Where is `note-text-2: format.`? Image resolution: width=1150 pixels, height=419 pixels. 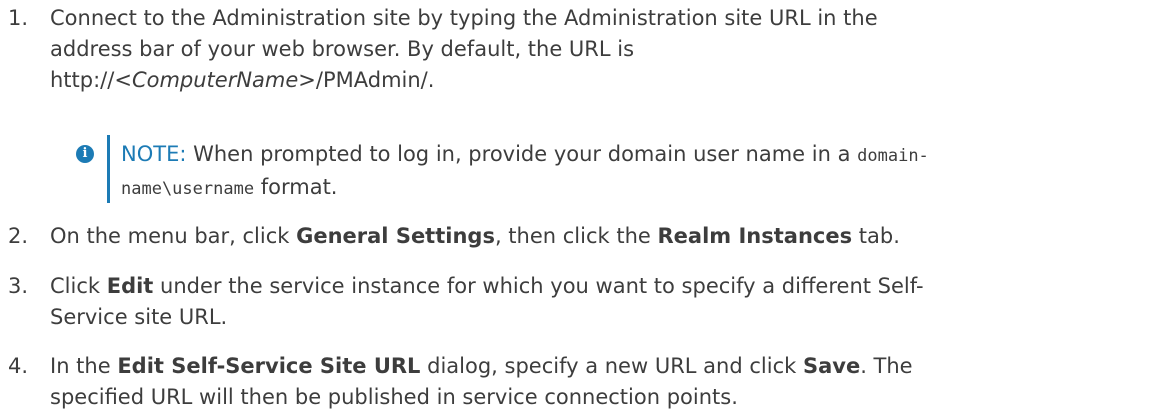
note-text-2: format. is located at coordinates (296, 187).